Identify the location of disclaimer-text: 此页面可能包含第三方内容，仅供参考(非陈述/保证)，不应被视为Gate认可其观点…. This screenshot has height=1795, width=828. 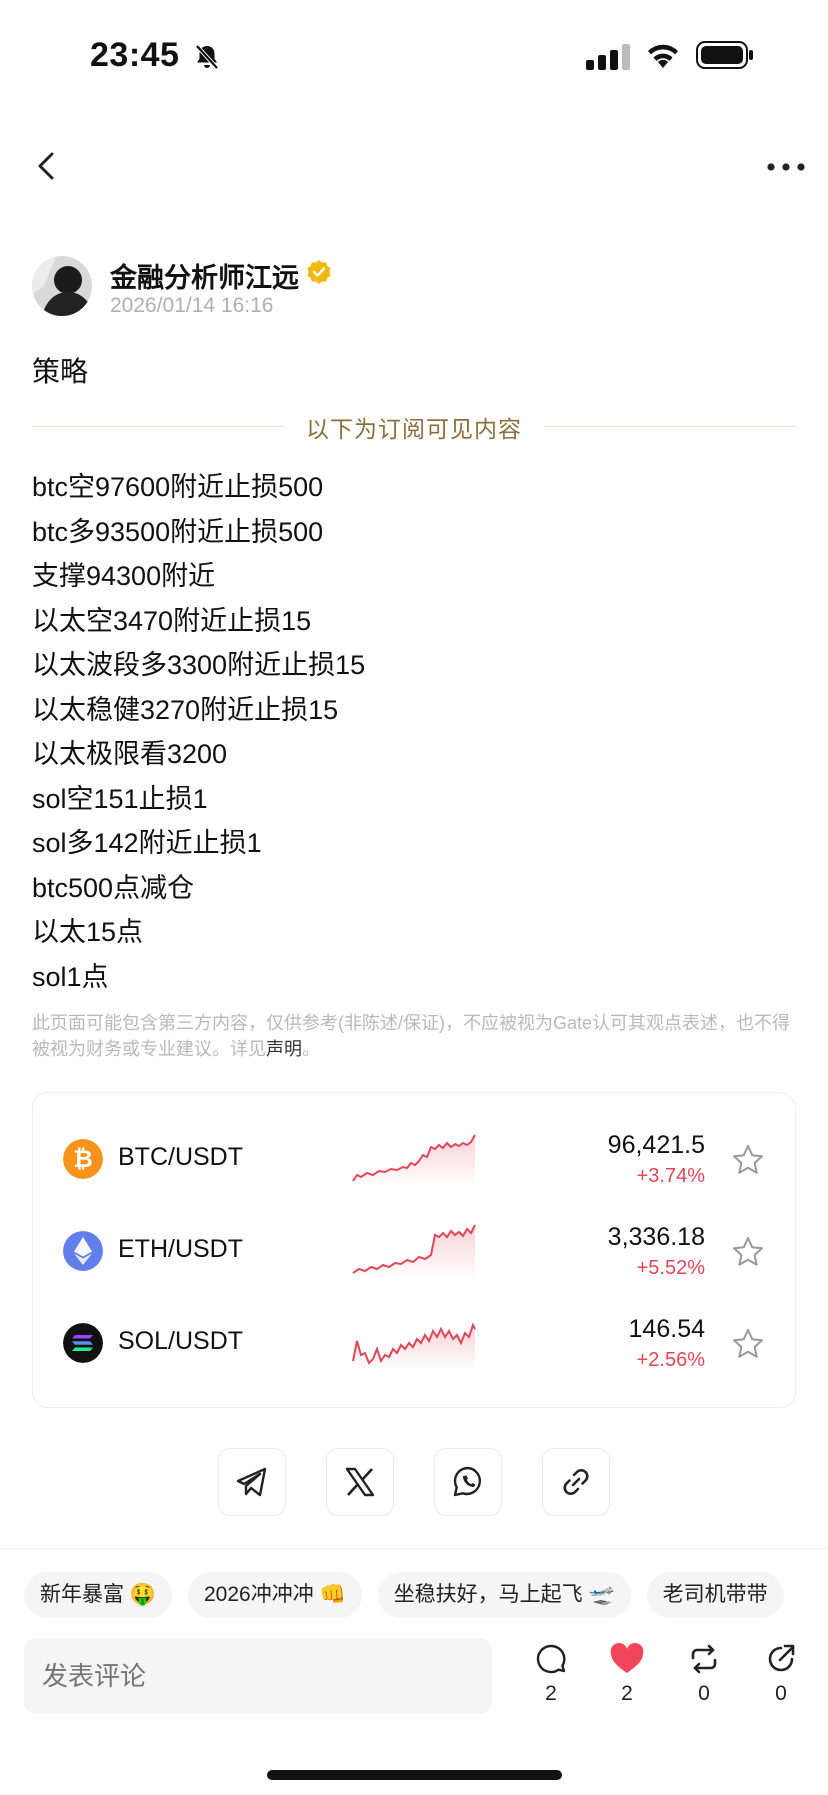
(411, 1036).